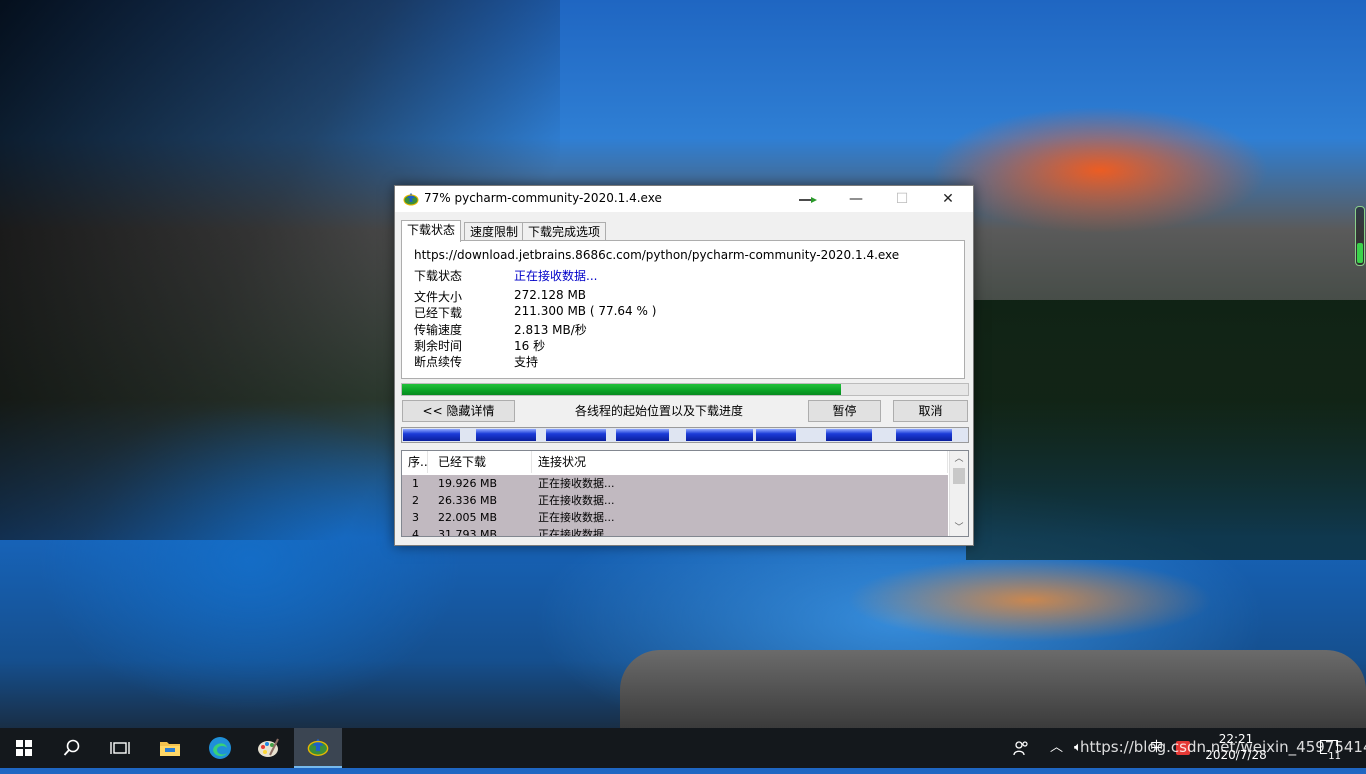  I want to click on progress-fill, so click(622, 389).